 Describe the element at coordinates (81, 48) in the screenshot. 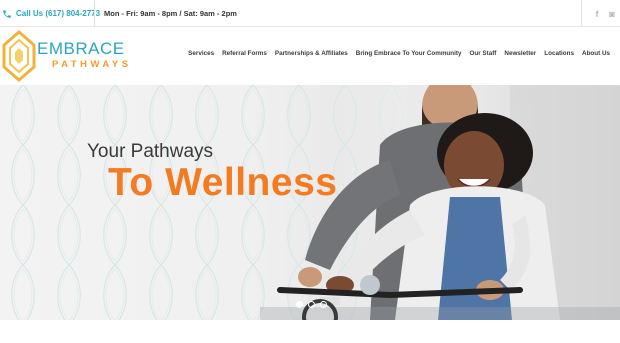

I see `logo-text-embrace: EMBRACE` at that location.